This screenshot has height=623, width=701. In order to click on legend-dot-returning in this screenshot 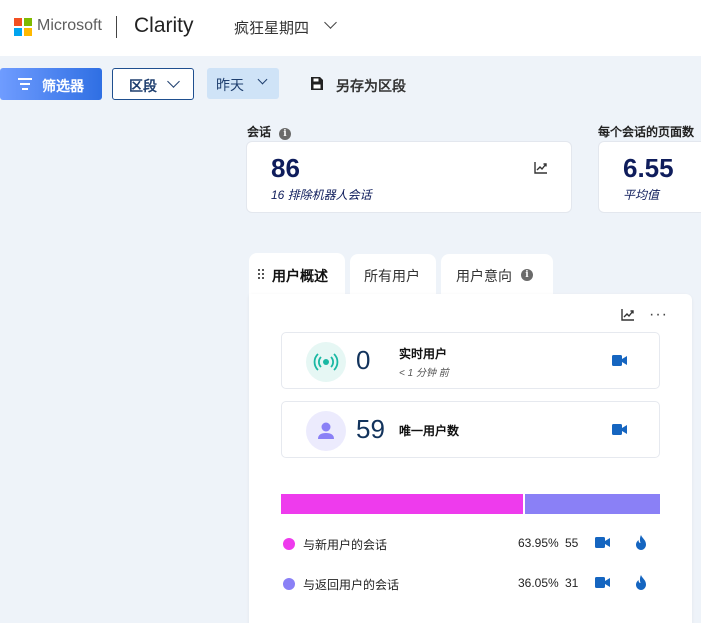, I will do `click(289, 584)`.